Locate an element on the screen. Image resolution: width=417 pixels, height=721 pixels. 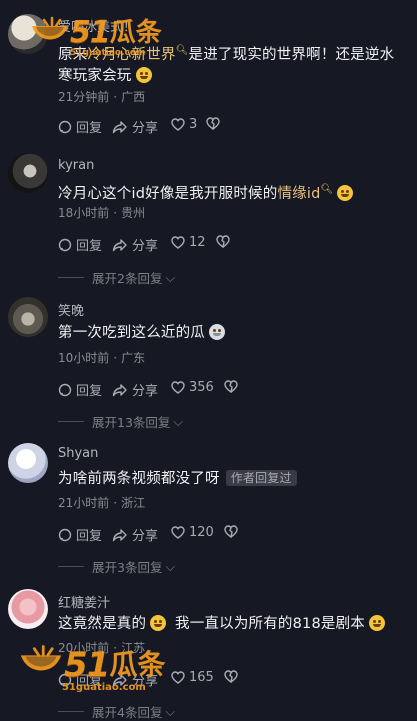
search-link: 情缘id🔍︎ is located at coordinates (305, 193).